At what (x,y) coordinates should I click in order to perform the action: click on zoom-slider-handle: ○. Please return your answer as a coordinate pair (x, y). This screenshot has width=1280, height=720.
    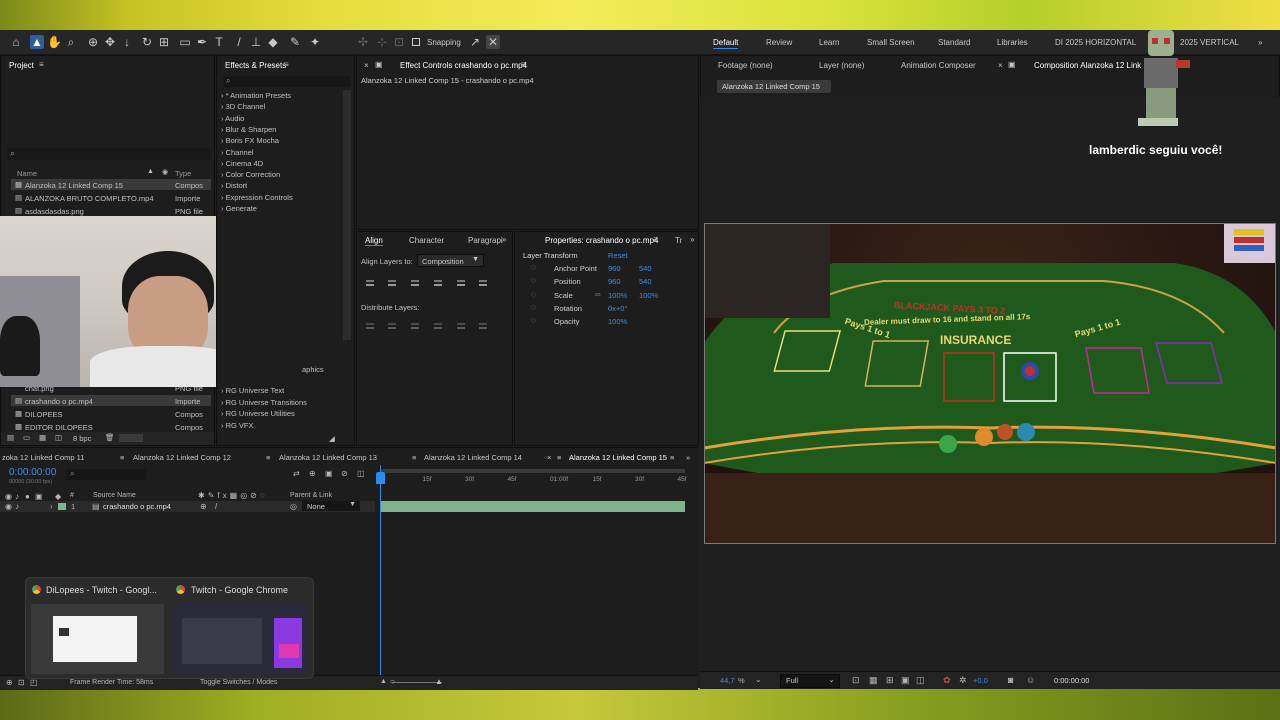
    Looking at the image, I should click on (392, 681).